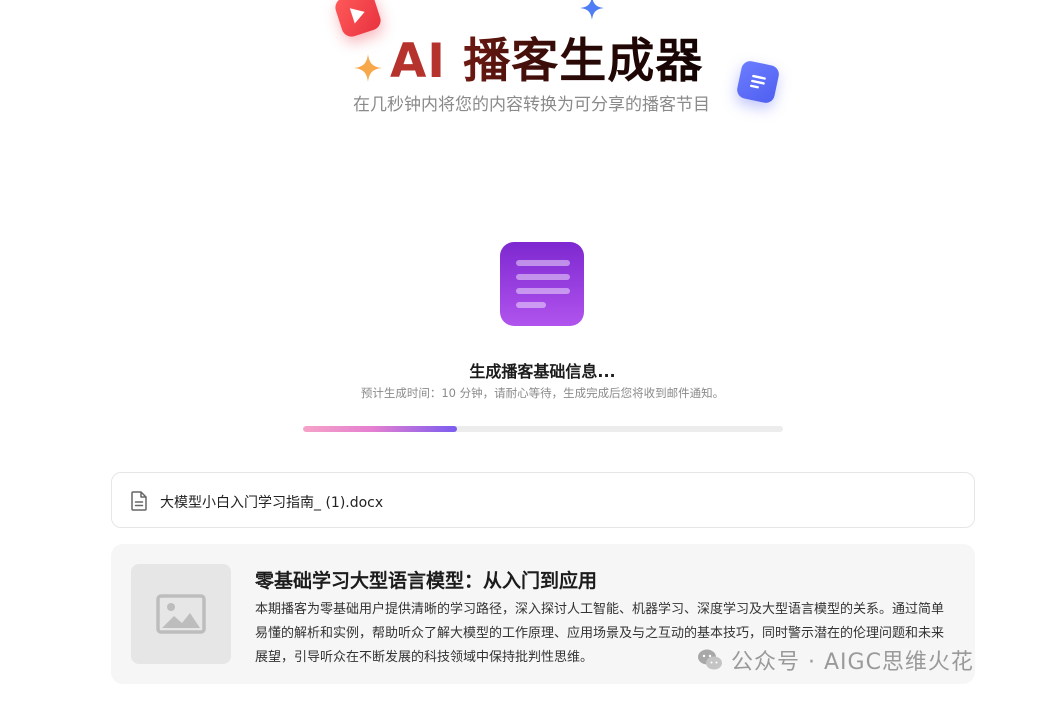 This screenshot has height=702, width=1062. I want to click on status-subtitle: 预计生成时间：10 分钟，请耐心等待，生成完成后您将收到邮件通知。, so click(542, 393).